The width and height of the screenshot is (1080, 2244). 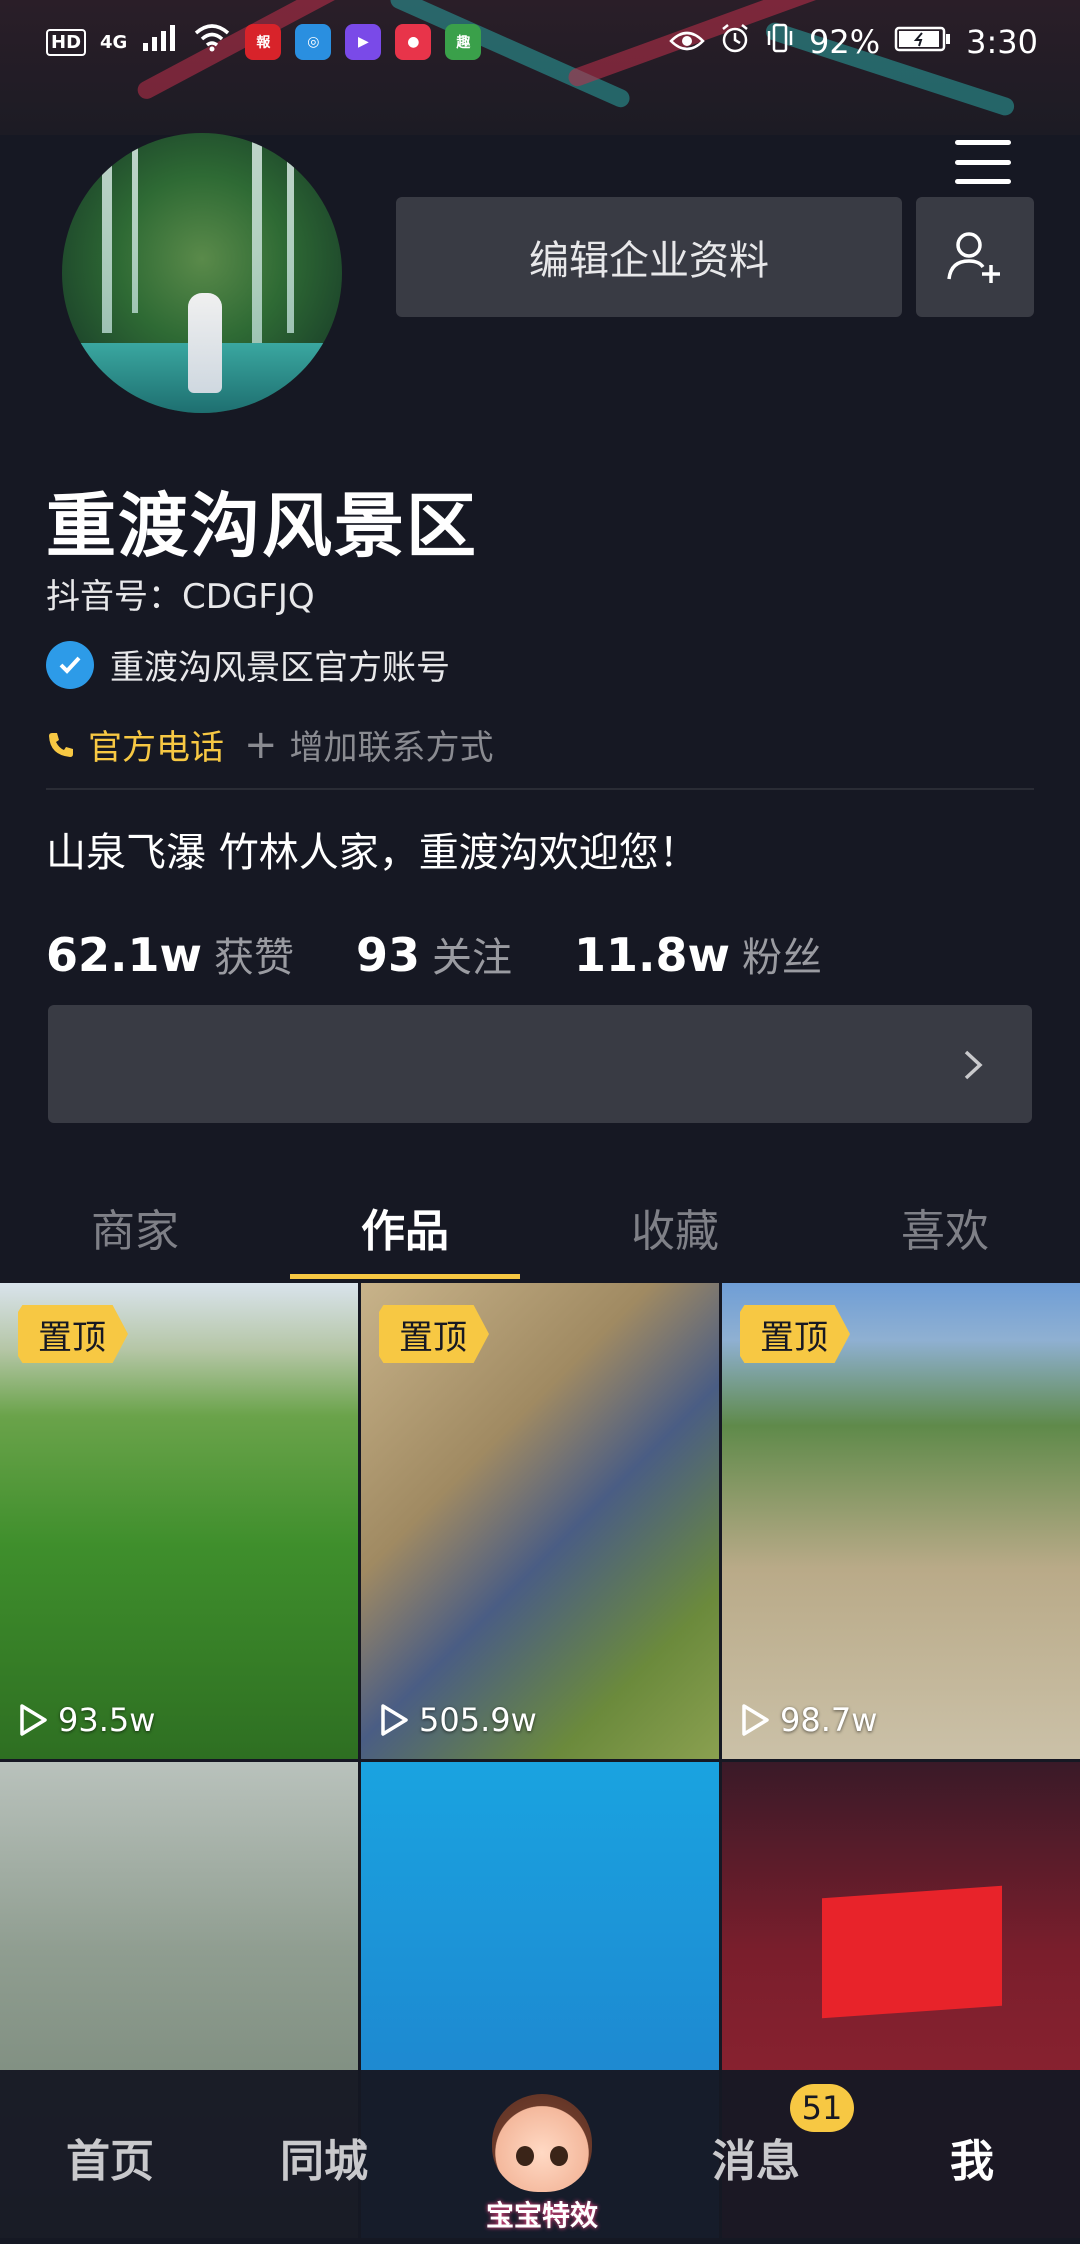 I want to click on play-count-value: 98.7w, so click(x=829, y=1720).